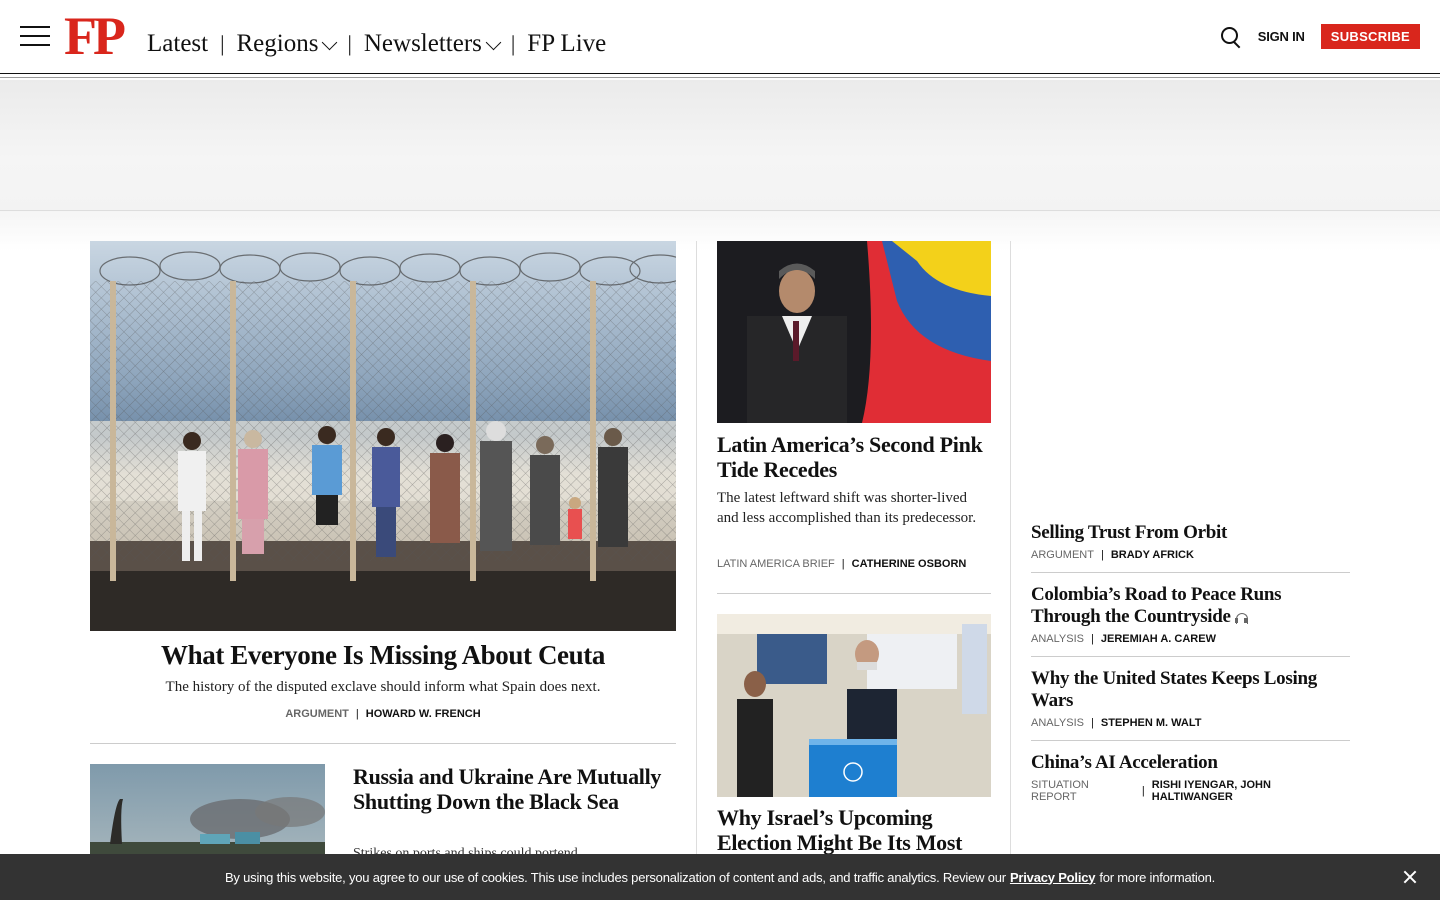  I want to click on story-byline-pink-tide: LATIN AMERICA BRIEF | CATHERINE OSBORN, so click(841, 564).